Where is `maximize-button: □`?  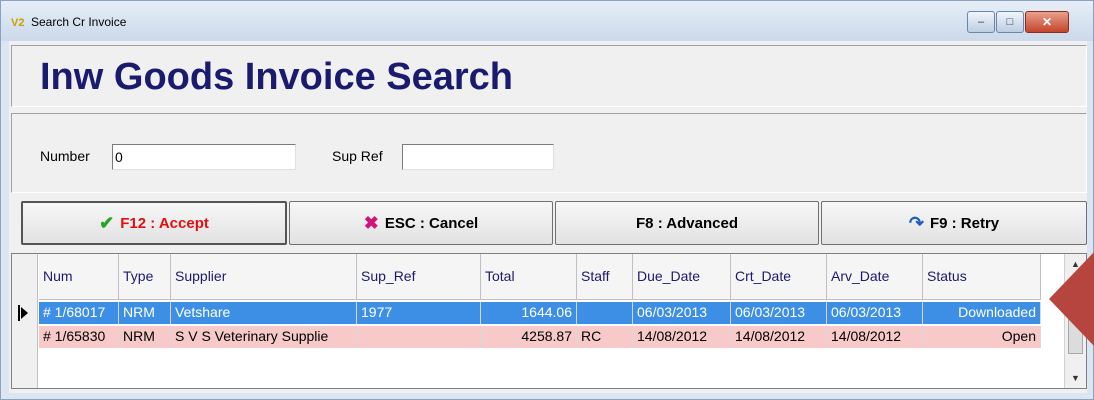
maximize-button: □ is located at coordinates (1010, 22).